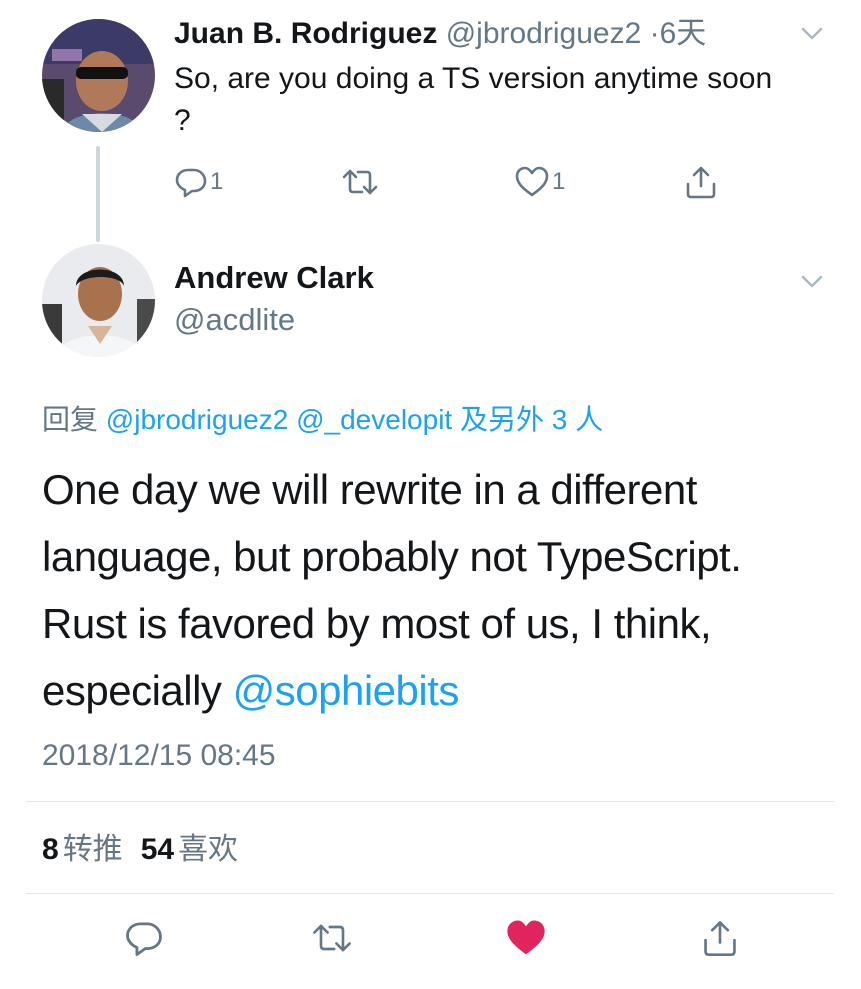  I want to click on main-action-share, so click(720, 938).